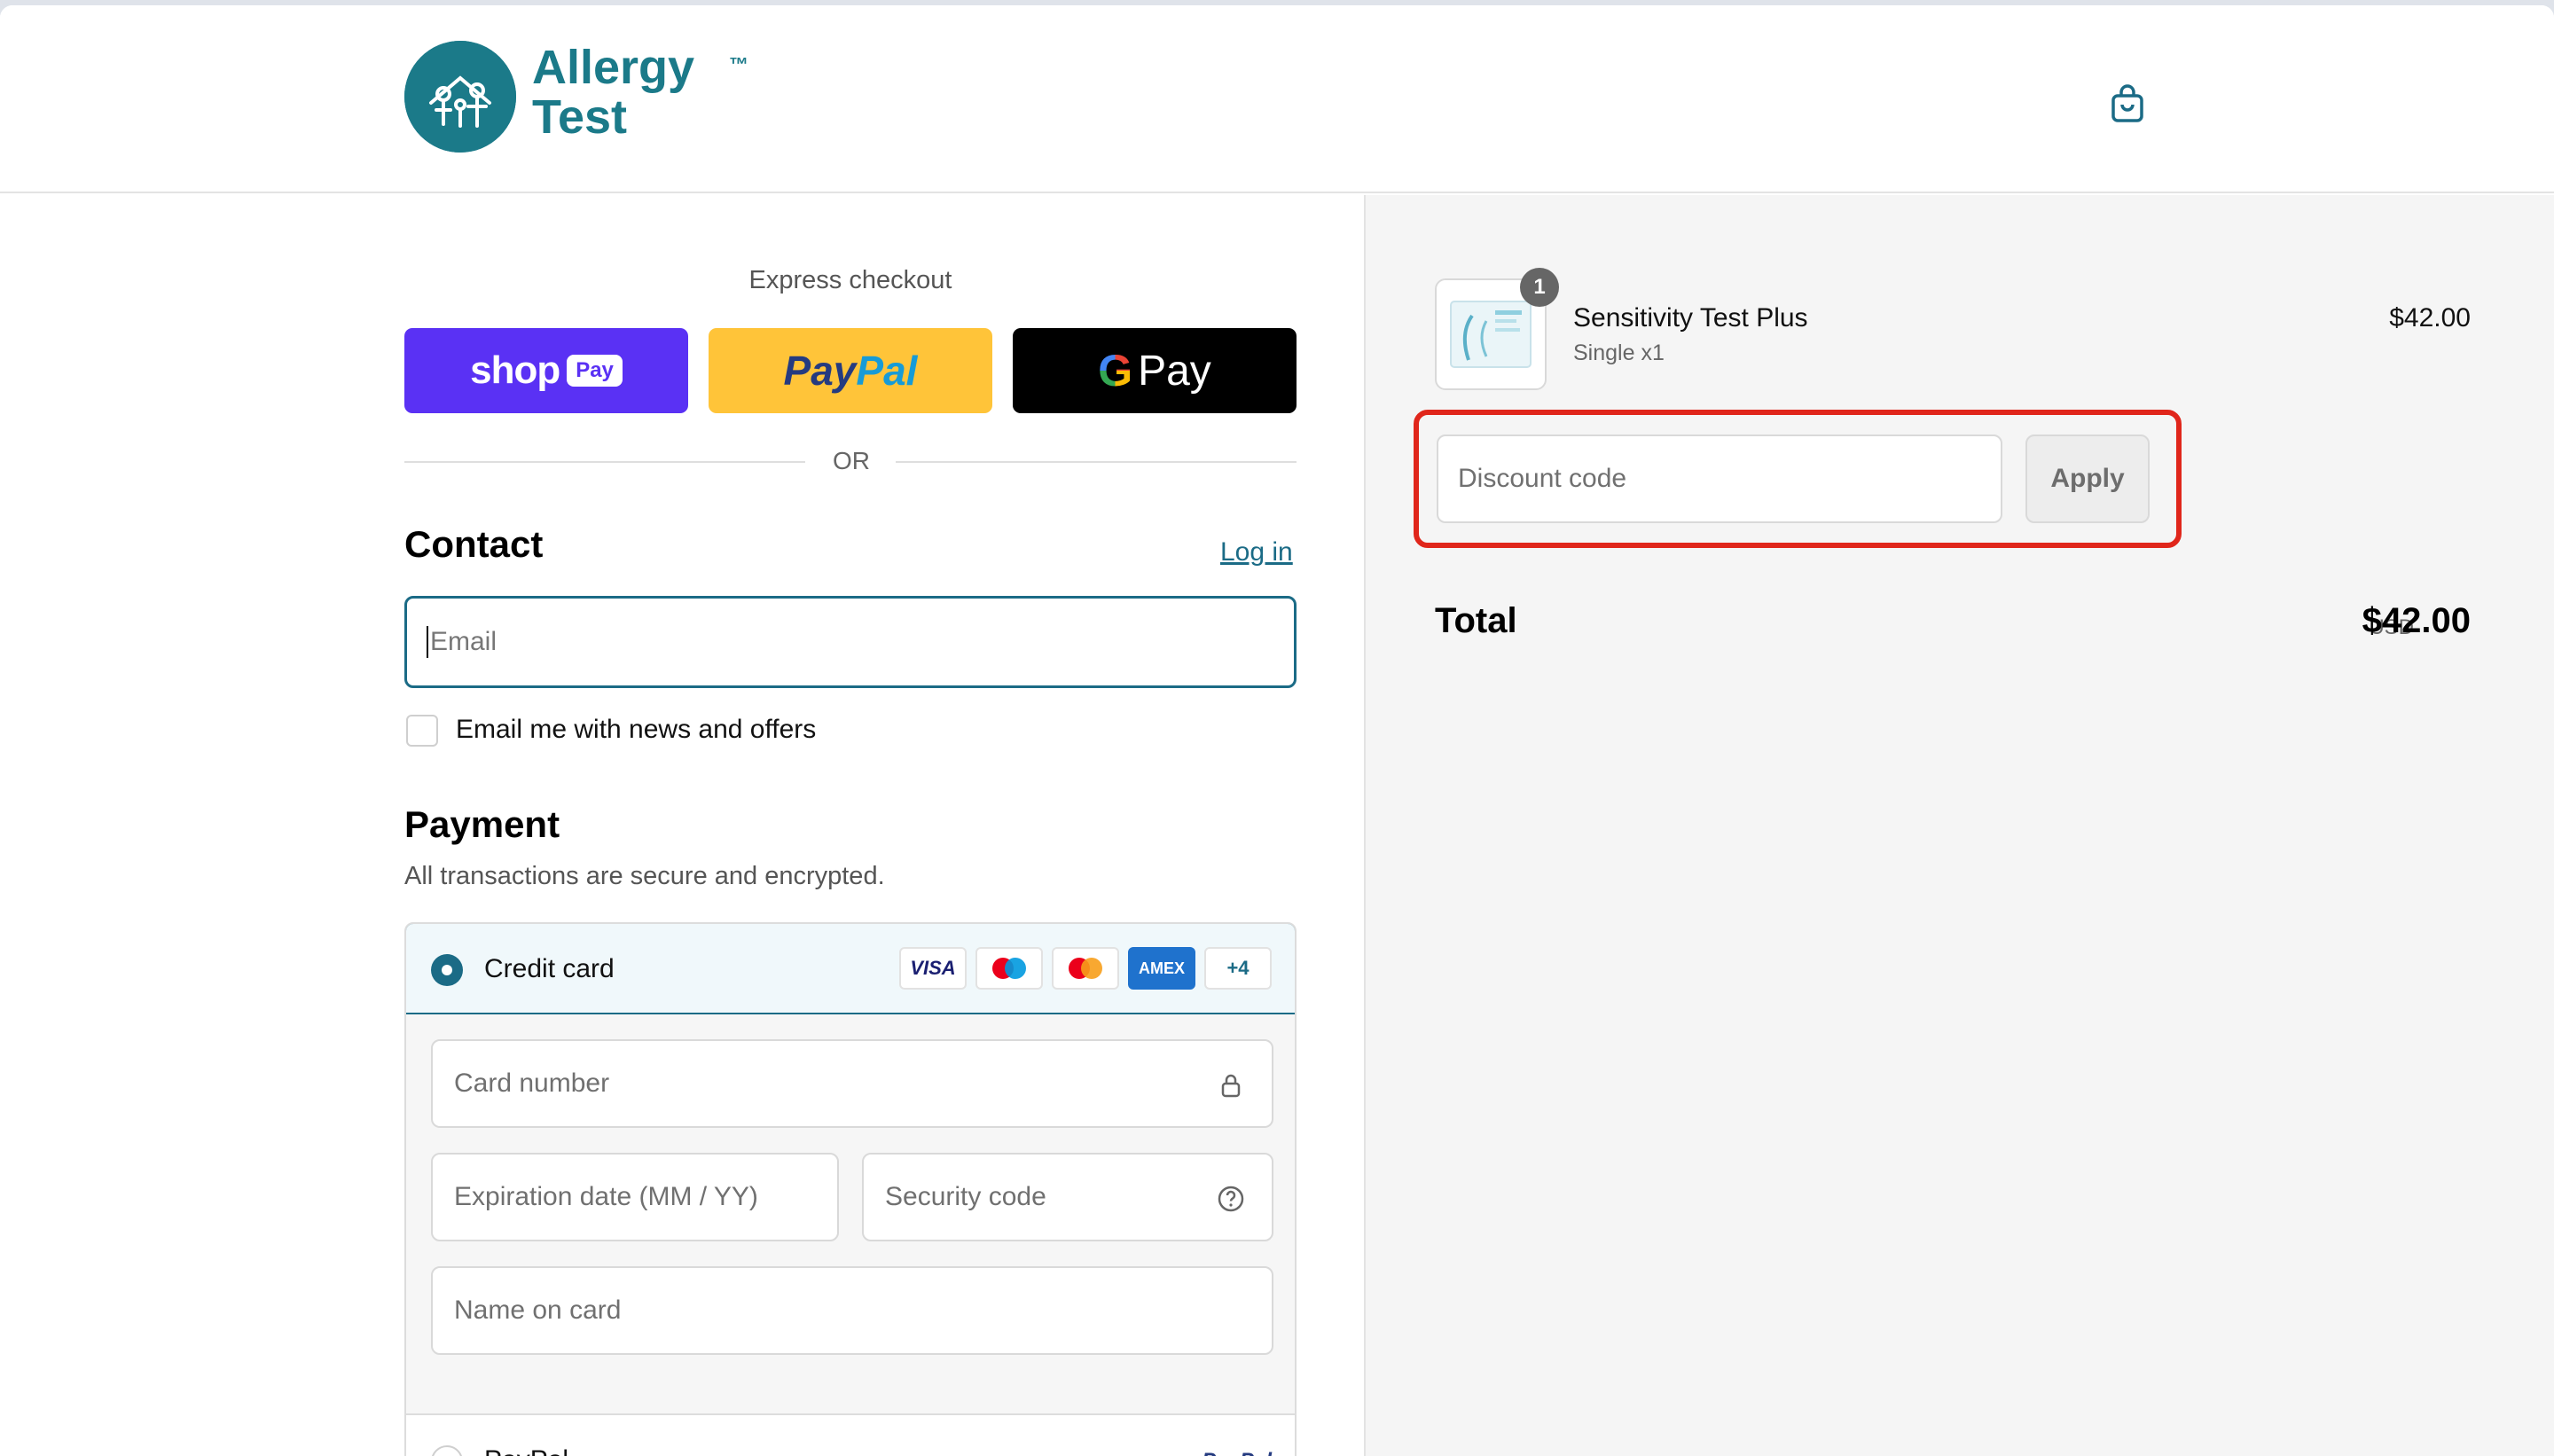 The width and height of the screenshot is (2554, 1456). What do you see at coordinates (1231, 1199) in the screenshot?
I see `help-circle-icon` at bounding box center [1231, 1199].